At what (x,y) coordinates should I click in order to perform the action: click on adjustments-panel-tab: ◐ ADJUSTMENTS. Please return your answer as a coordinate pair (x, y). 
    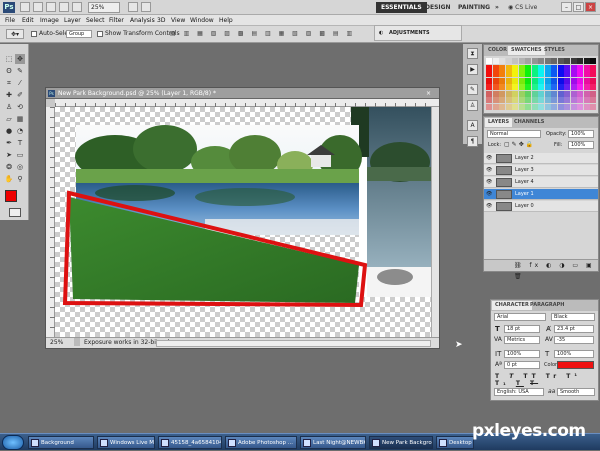
    Looking at the image, I should click on (418, 33).